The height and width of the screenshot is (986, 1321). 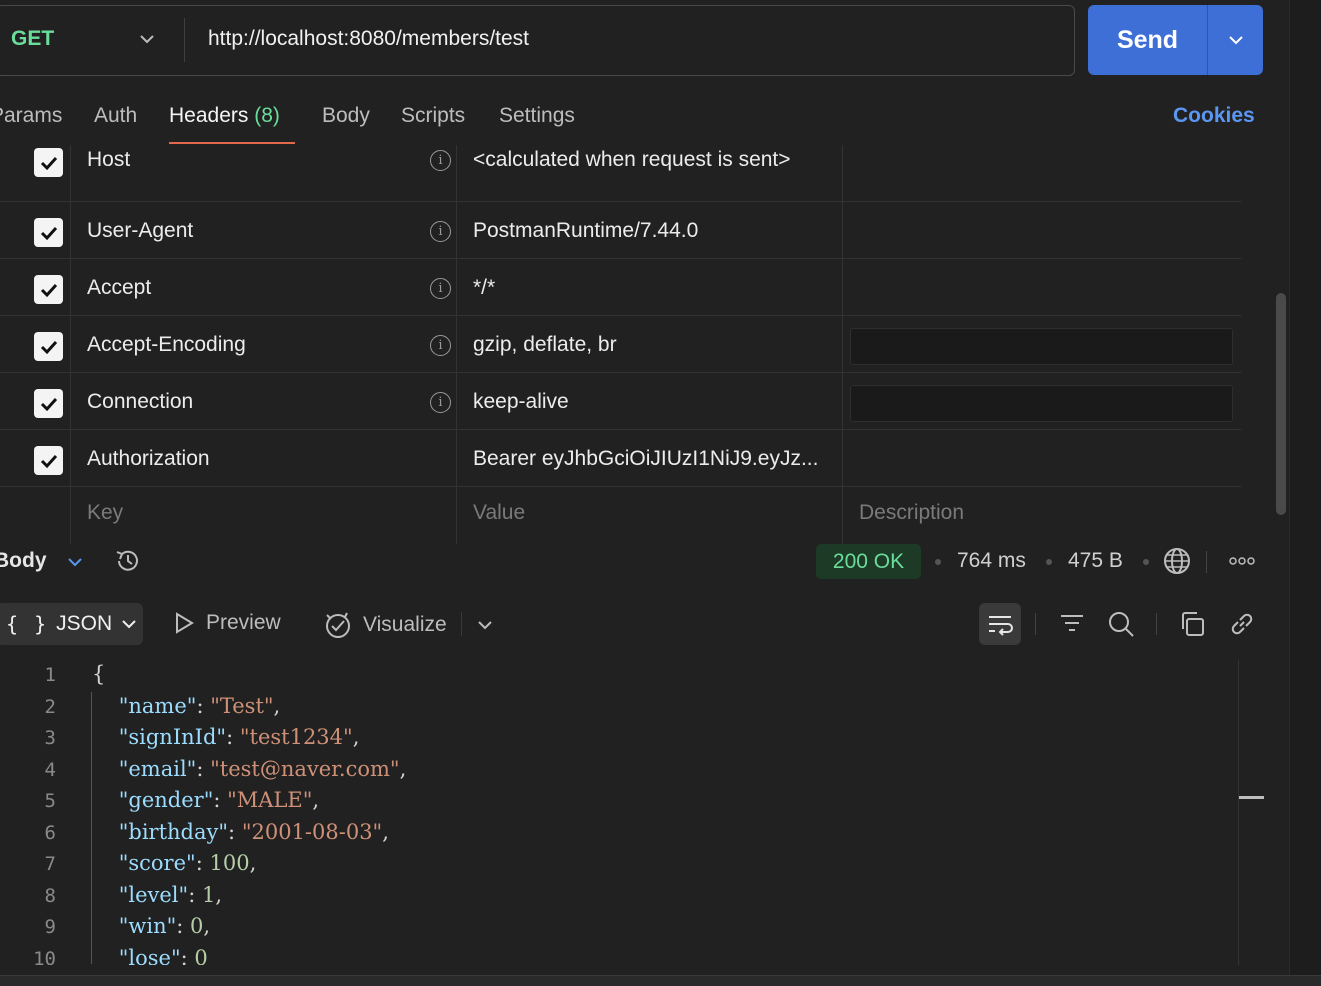 I want to click on table-row: Accept i */*, so click(x=620, y=287).